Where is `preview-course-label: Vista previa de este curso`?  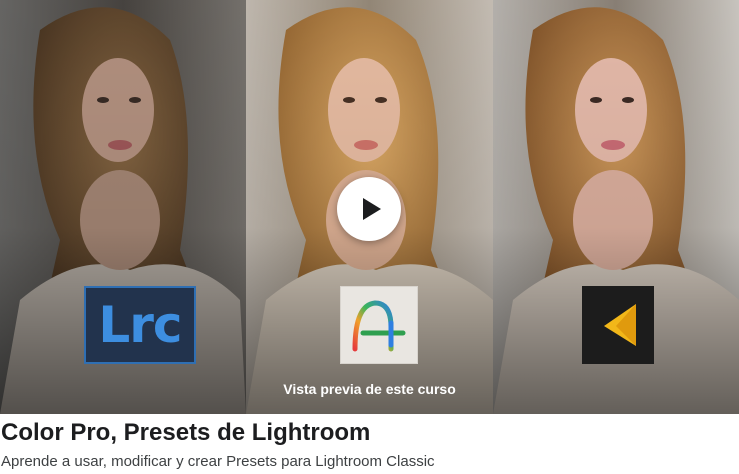
preview-course-label: Vista previa de este curso is located at coordinates (369, 389).